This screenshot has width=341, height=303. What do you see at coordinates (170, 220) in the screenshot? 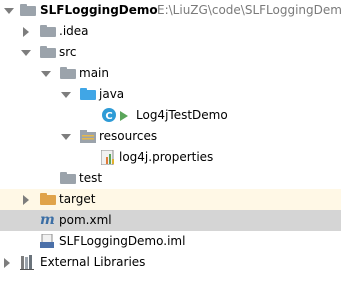
I see `tree-row-pom: m pom.xml` at bounding box center [170, 220].